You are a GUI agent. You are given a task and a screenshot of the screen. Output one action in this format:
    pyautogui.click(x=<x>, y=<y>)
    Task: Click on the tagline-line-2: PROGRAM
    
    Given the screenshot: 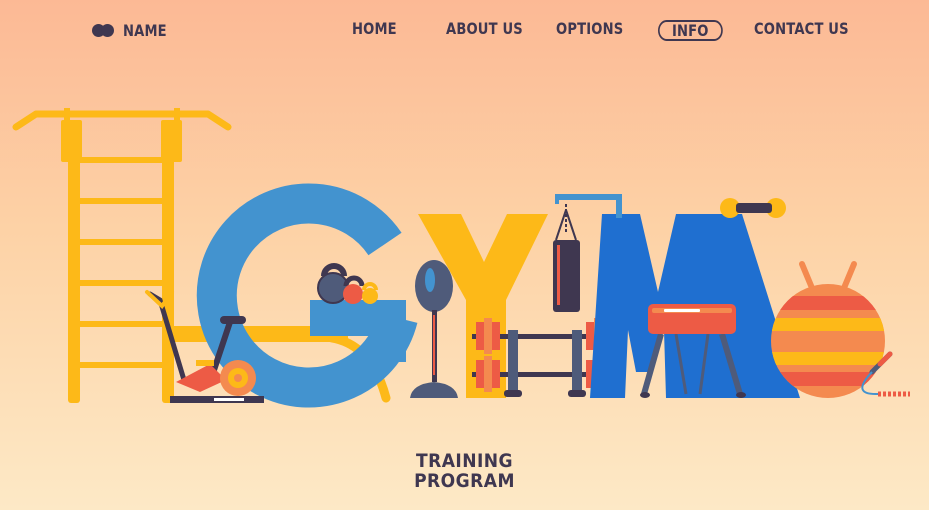 What is the action you would take?
    pyautogui.click(x=464, y=481)
    